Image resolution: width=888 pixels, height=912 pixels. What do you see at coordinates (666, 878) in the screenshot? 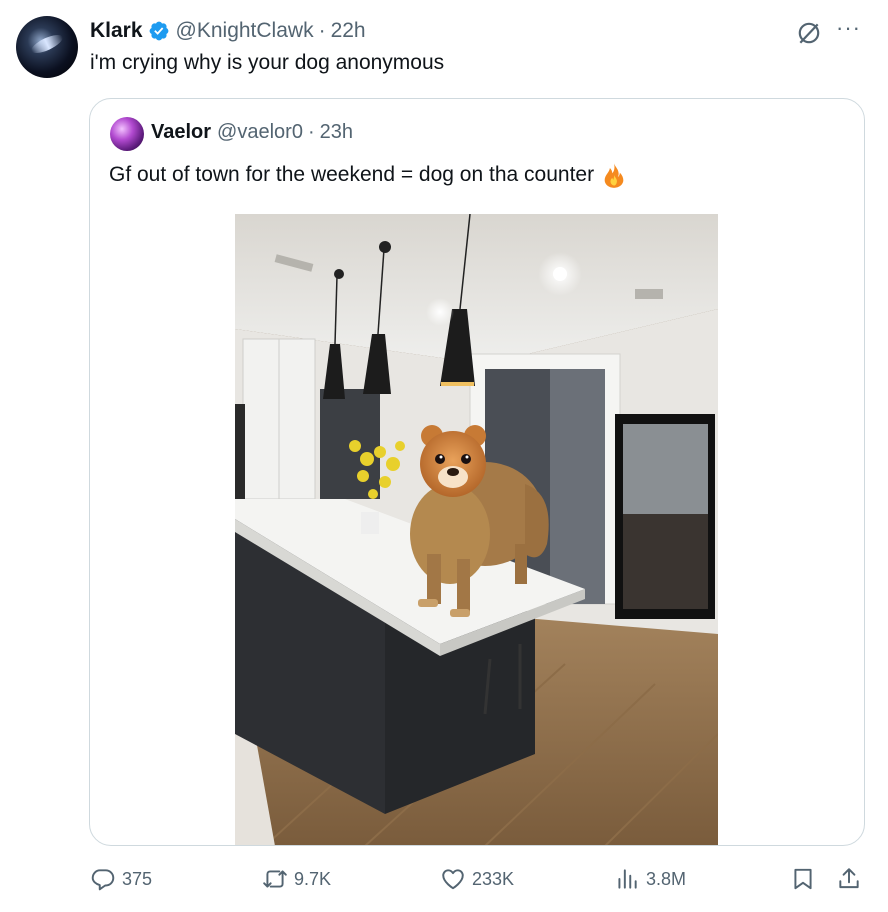
I see `views-count: 3.8M` at bounding box center [666, 878].